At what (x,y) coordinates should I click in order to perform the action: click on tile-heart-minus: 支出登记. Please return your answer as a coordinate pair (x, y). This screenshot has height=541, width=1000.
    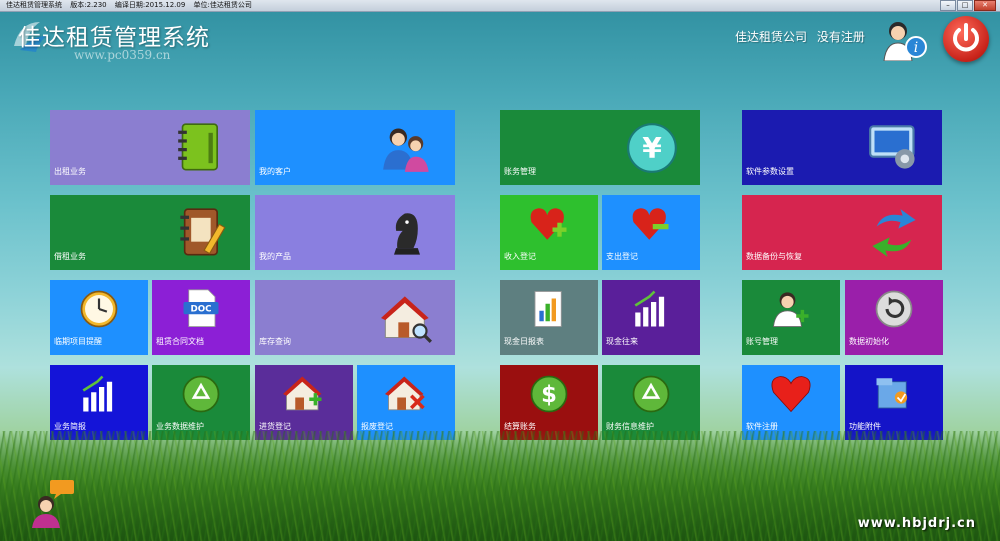
    Looking at the image, I should click on (651, 232).